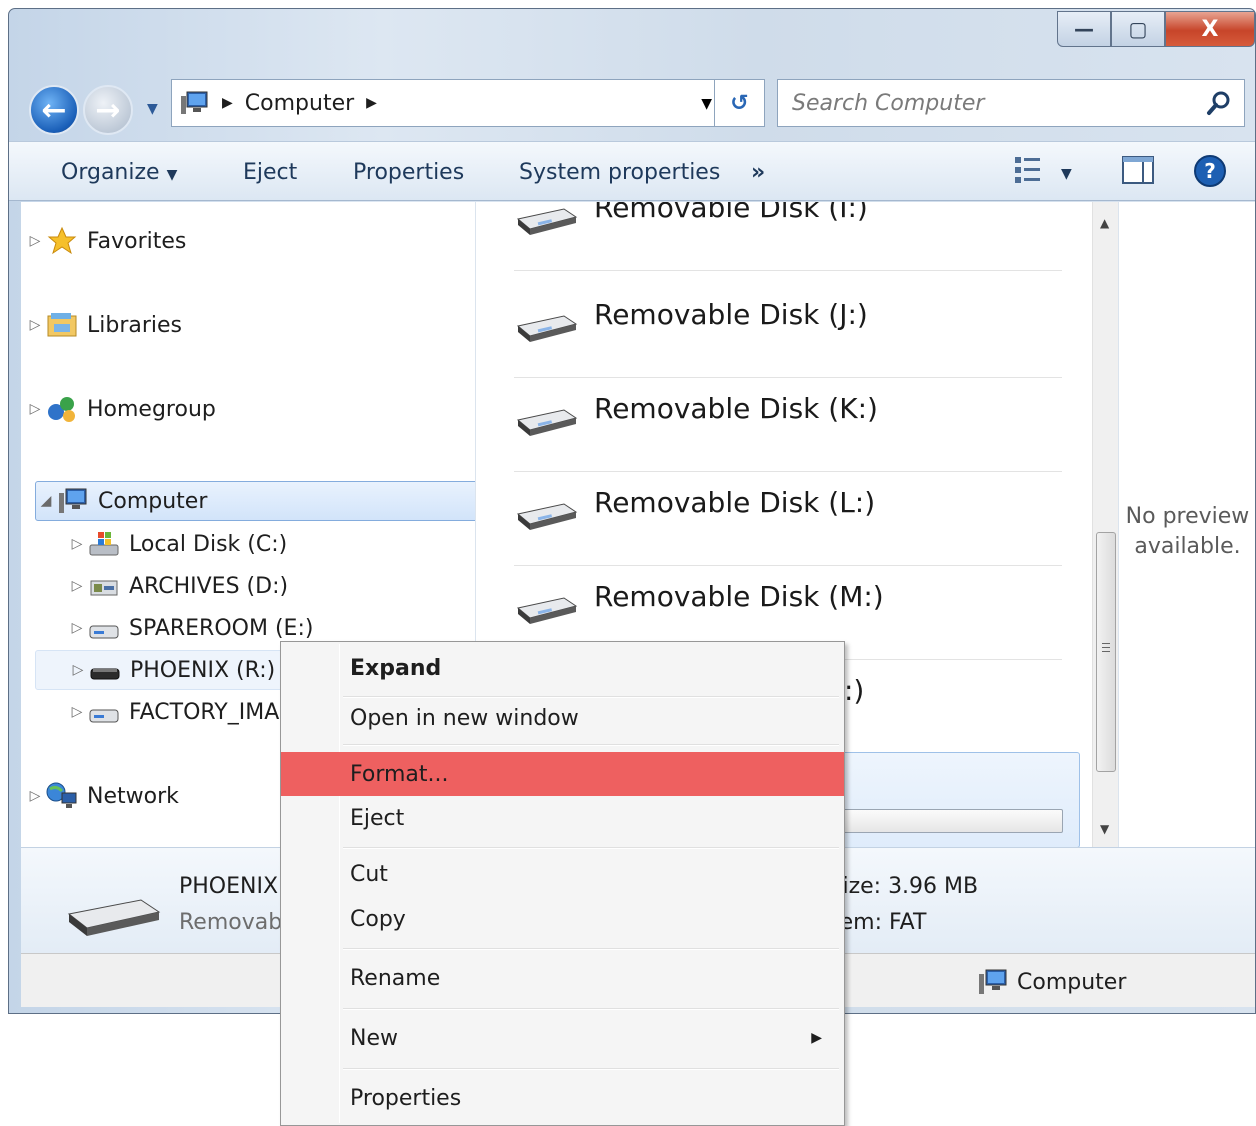 The width and height of the screenshot is (1256, 1126). What do you see at coordinates (562, 919) in the screenshot?
I see `menu-item-copy: Copy` at bounding box center [562, 919].